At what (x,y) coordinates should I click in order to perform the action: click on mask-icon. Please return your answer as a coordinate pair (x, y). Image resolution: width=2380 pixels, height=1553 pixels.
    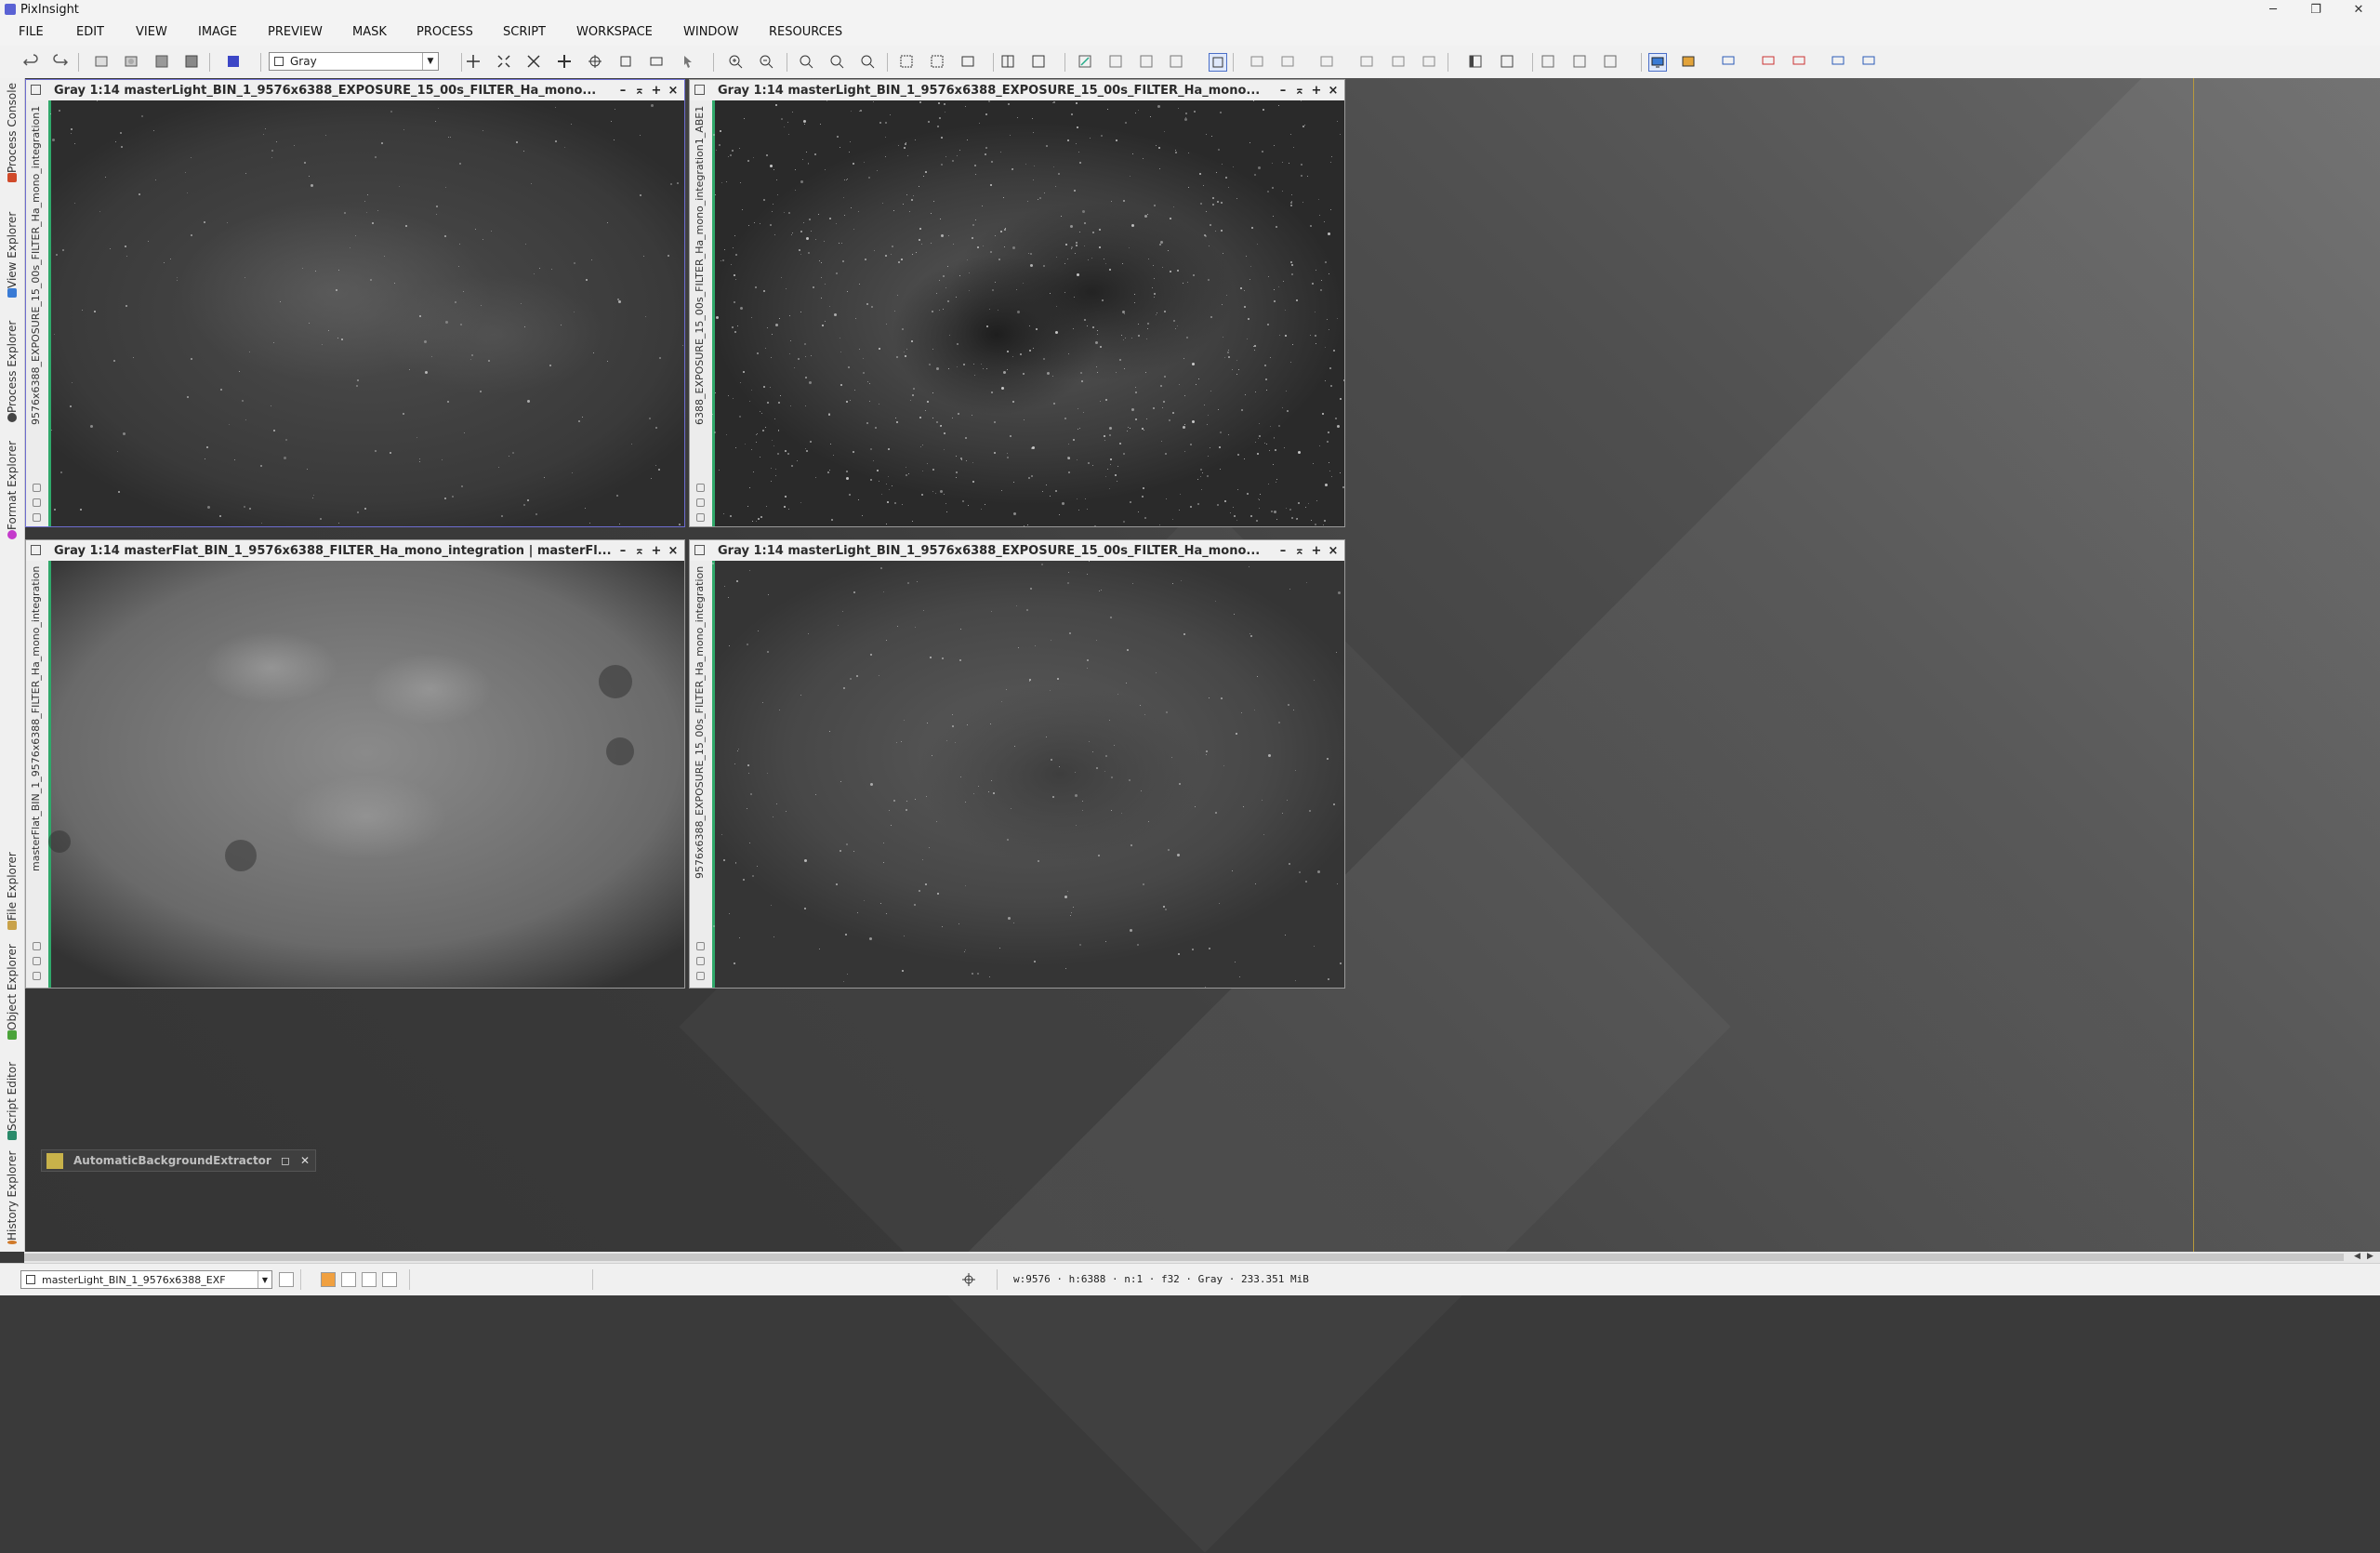
    Looking at the image, I should click on (233, 62).